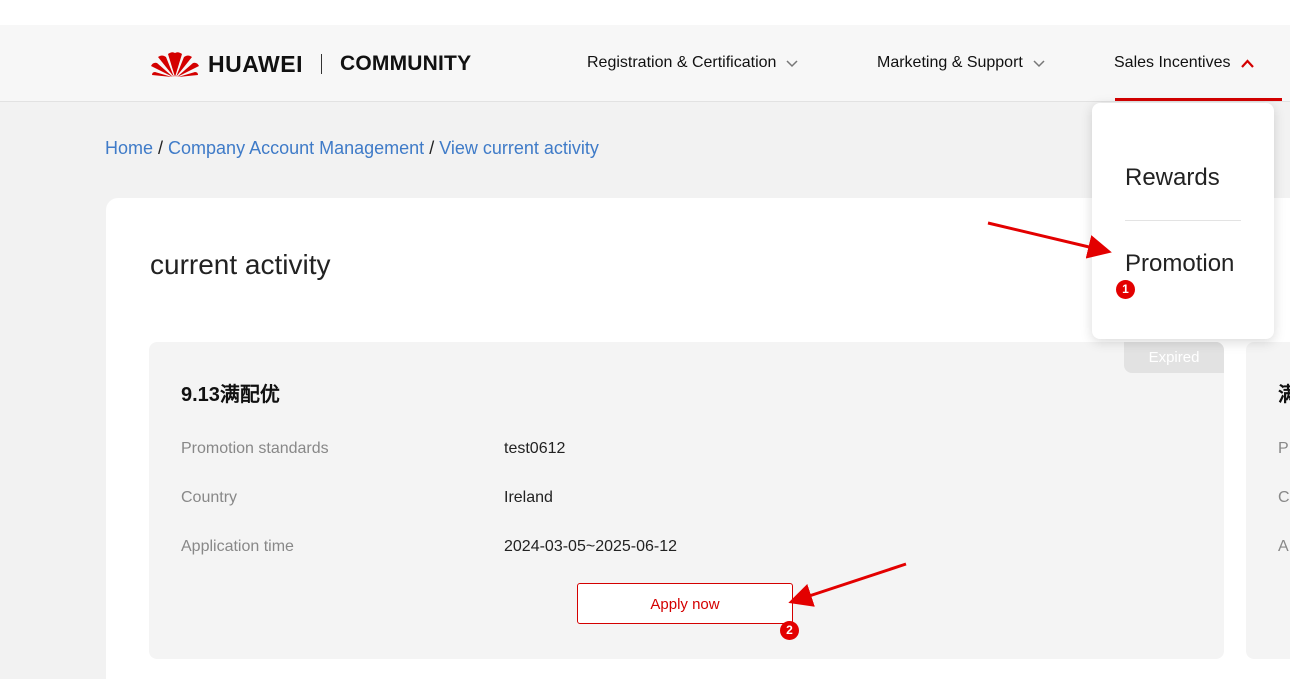 Image resolution: width=1290 pixels, height=679 pixels. I want to click on arrow-to-promotion, so click(1049, 240).